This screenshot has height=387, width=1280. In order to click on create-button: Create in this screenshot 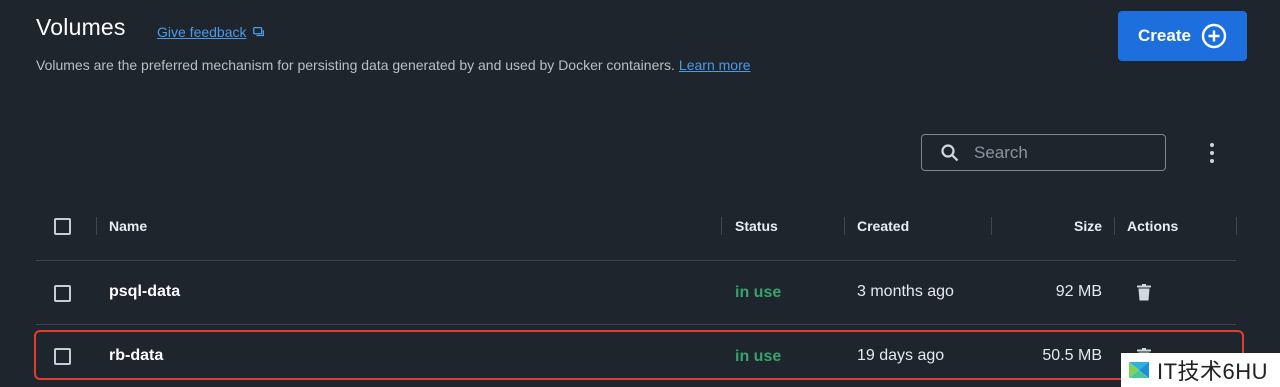, I will do `click(1182, 36)`.